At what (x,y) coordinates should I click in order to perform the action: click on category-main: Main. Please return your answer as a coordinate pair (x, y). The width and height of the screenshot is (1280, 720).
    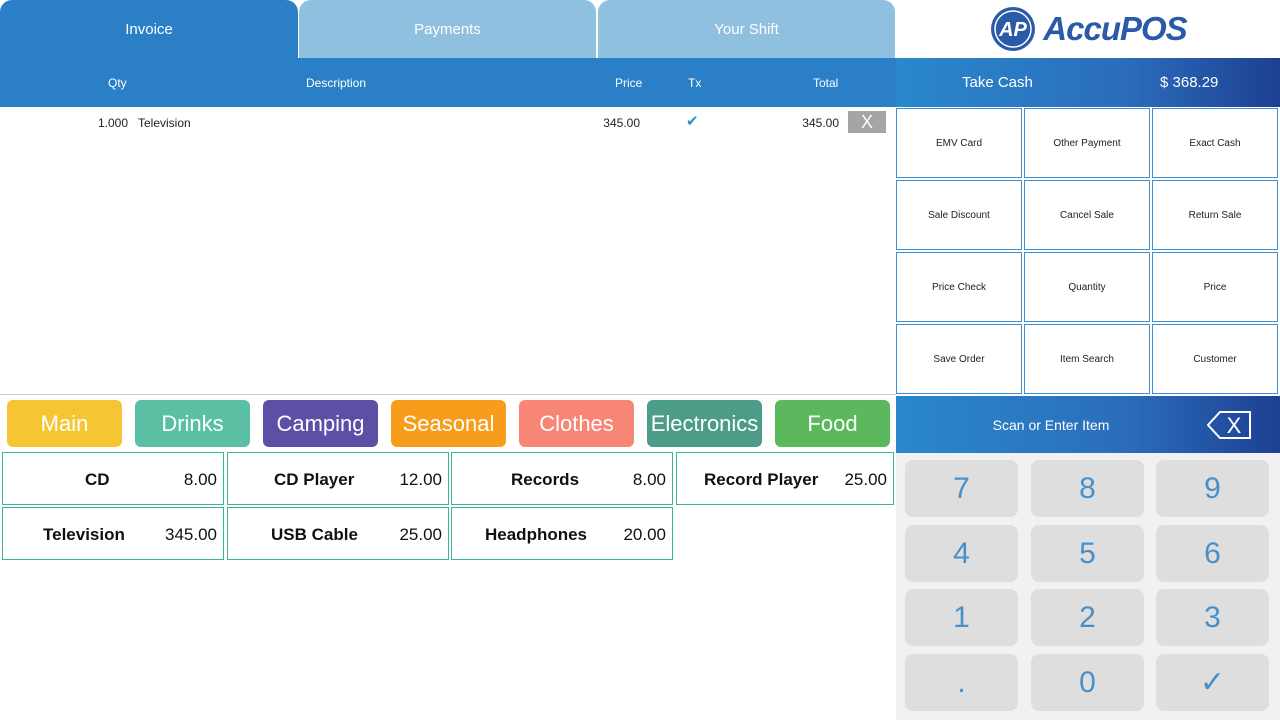
    Looking at the image, I should click on (64, 423).